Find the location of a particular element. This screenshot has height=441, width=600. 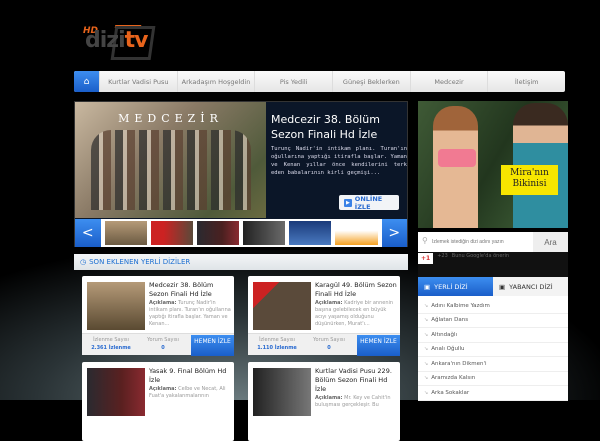

gplus-count: +23 is located at coordinates (442, 256).